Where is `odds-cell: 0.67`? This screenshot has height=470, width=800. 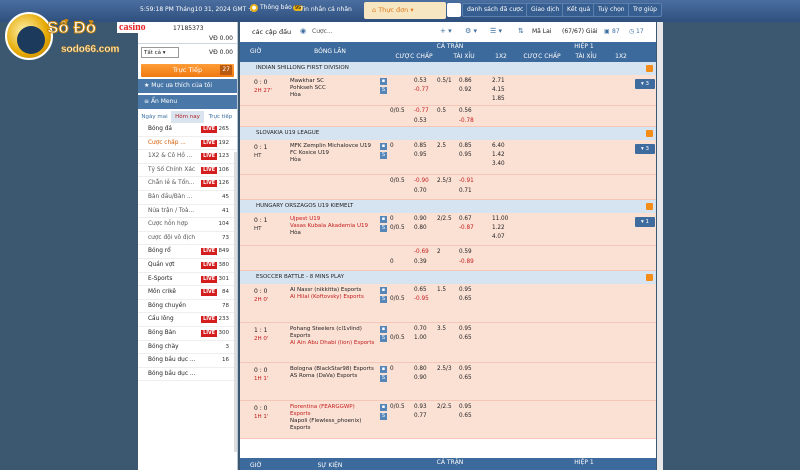
odds-cell: 0.67 is located at coordinates (465, 219).